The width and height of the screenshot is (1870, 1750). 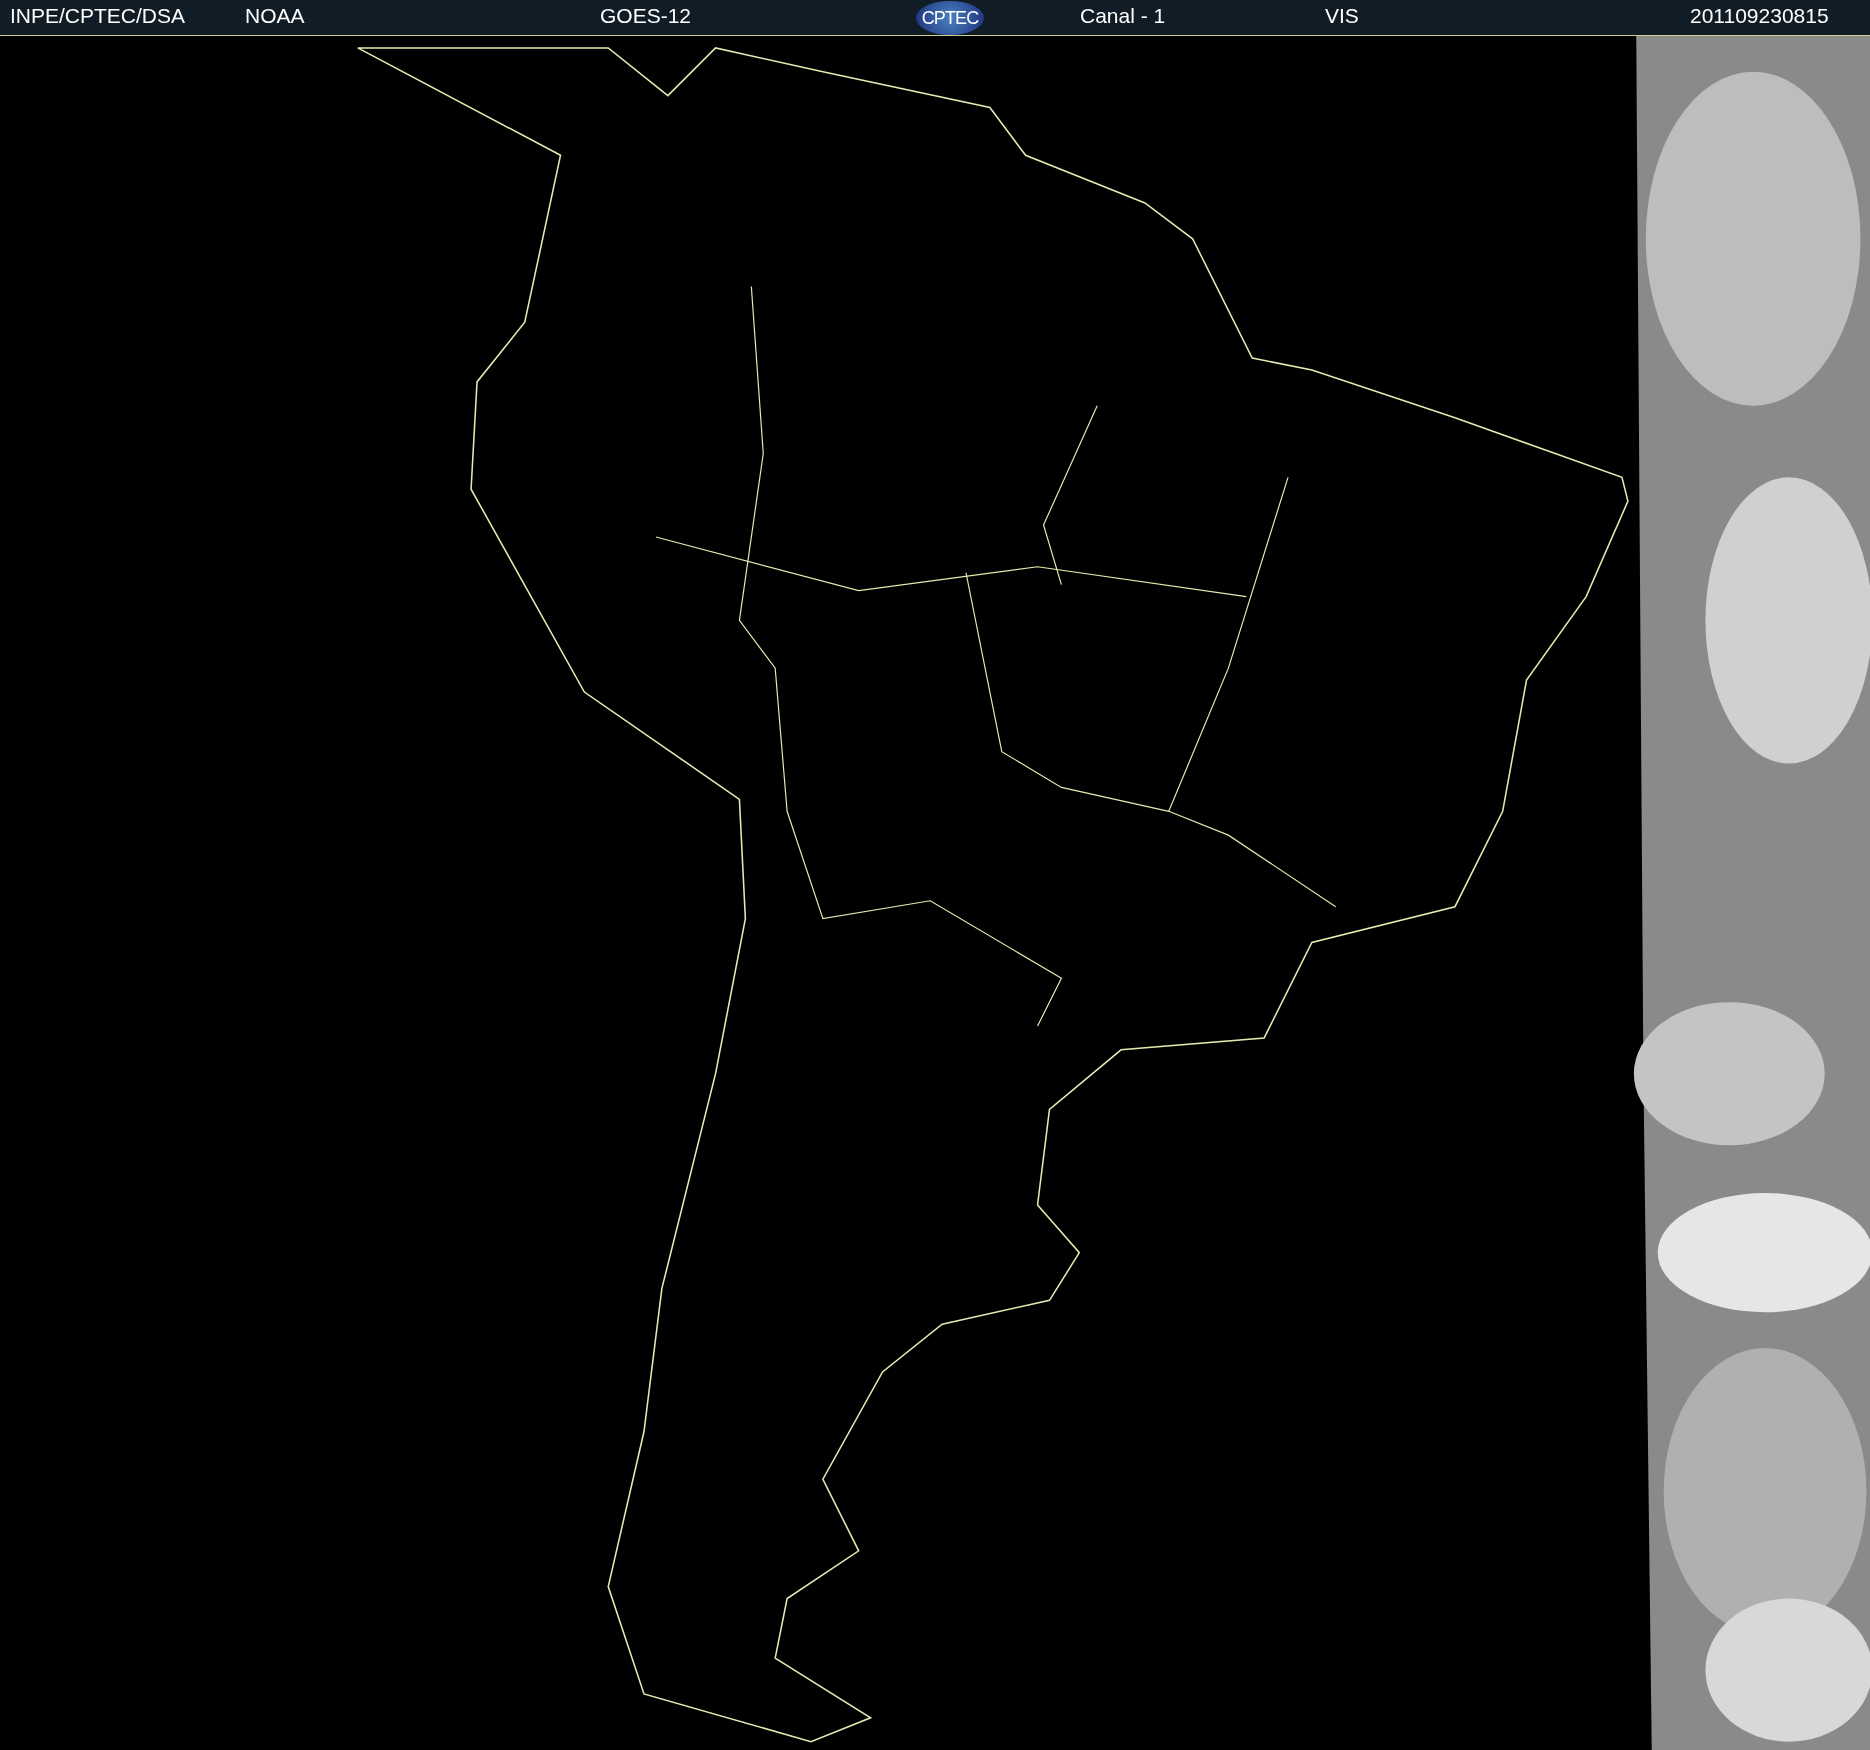 What do you see at coordinates (275, 15) in the screenshot?
I see `header-label: NOAA` at bounding box center [275, 15].